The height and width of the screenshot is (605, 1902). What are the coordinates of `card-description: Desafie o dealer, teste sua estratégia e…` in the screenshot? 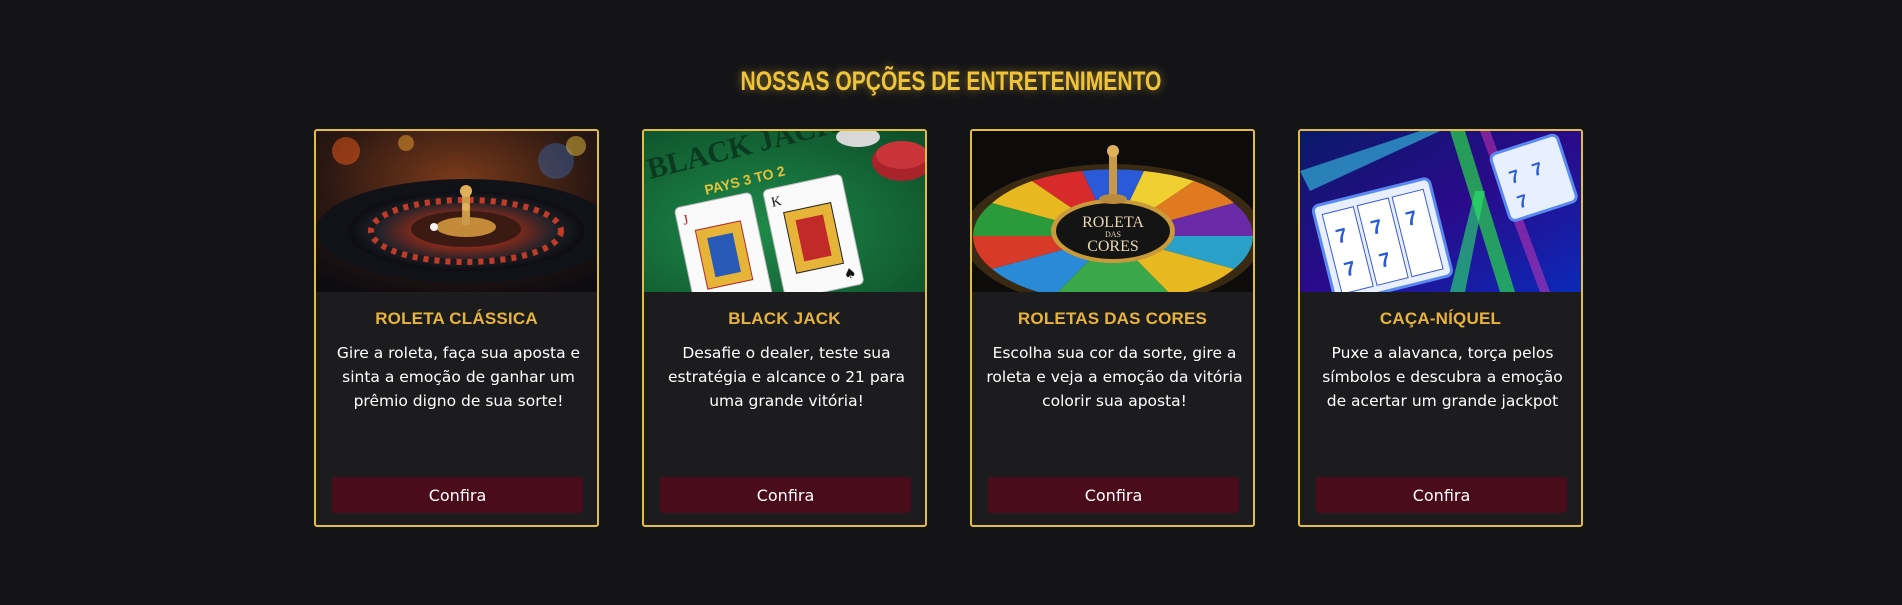 It's located at (786, 377).